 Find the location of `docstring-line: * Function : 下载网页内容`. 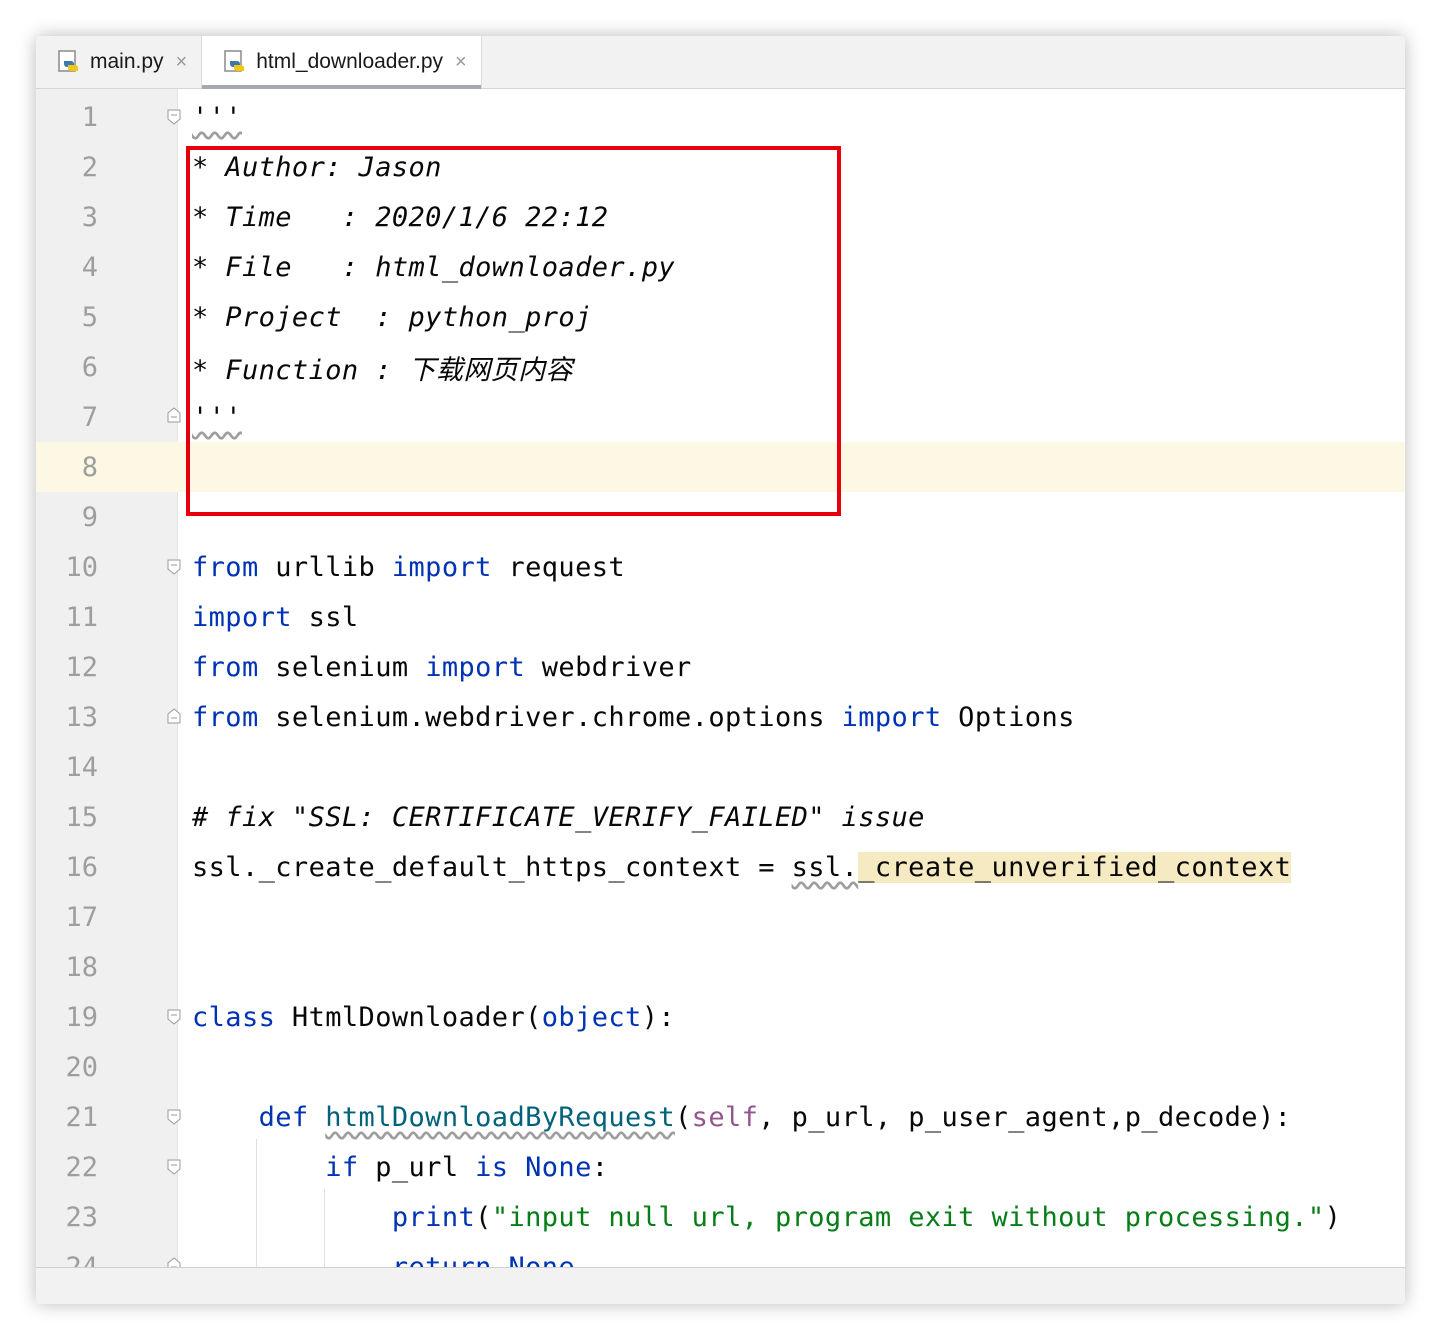

docstring-line: * Function : 下载网页内容 is located at coordinates (382, 370).